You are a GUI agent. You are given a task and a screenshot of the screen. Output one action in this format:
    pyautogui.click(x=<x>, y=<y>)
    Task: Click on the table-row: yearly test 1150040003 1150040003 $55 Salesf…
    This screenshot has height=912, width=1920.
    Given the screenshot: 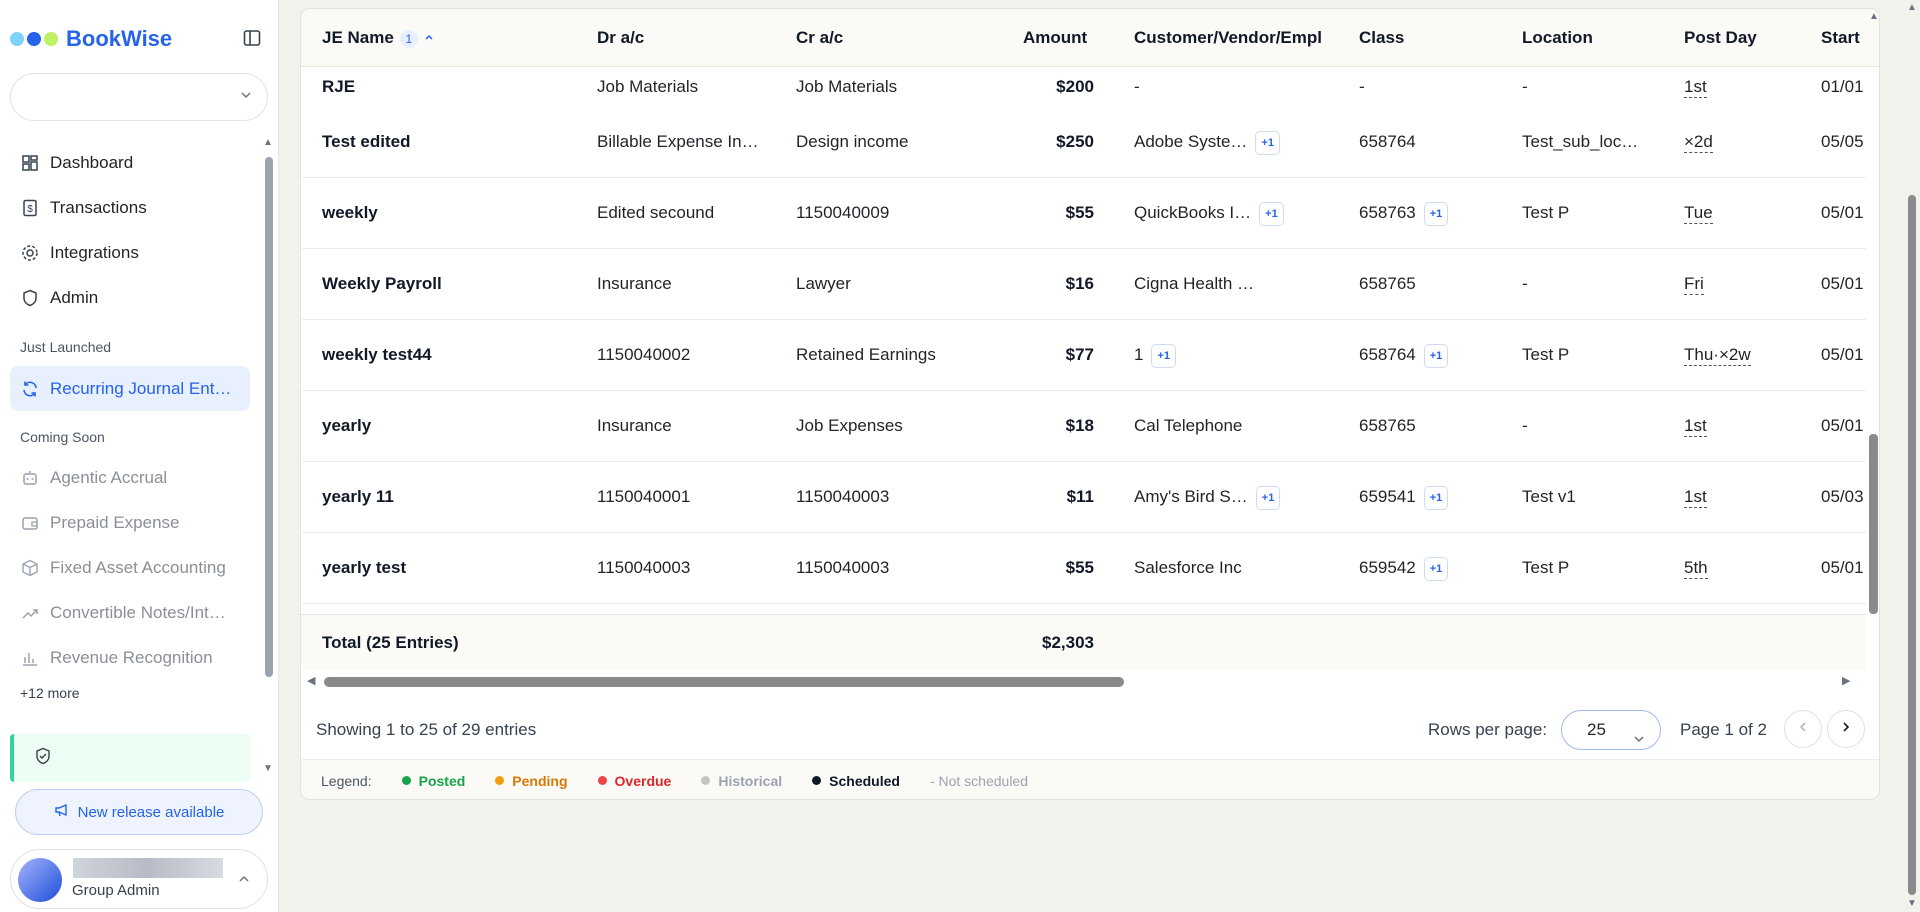 What is the action you would take?
    pyautogui.click(x=1083, y=568)
    